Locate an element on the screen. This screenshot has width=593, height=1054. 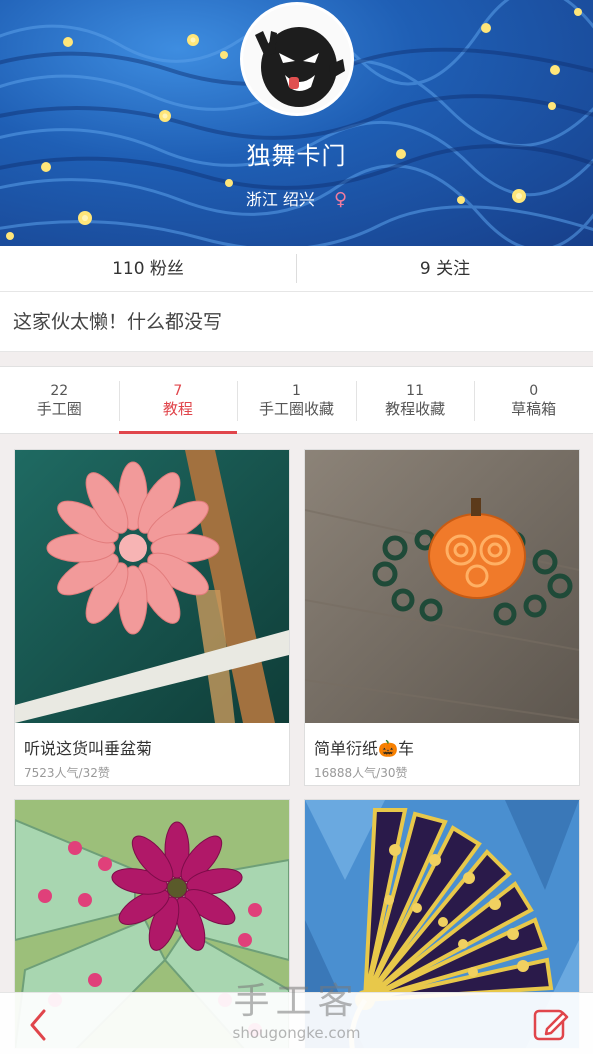
back-button is located at coordinates (40, 1025).